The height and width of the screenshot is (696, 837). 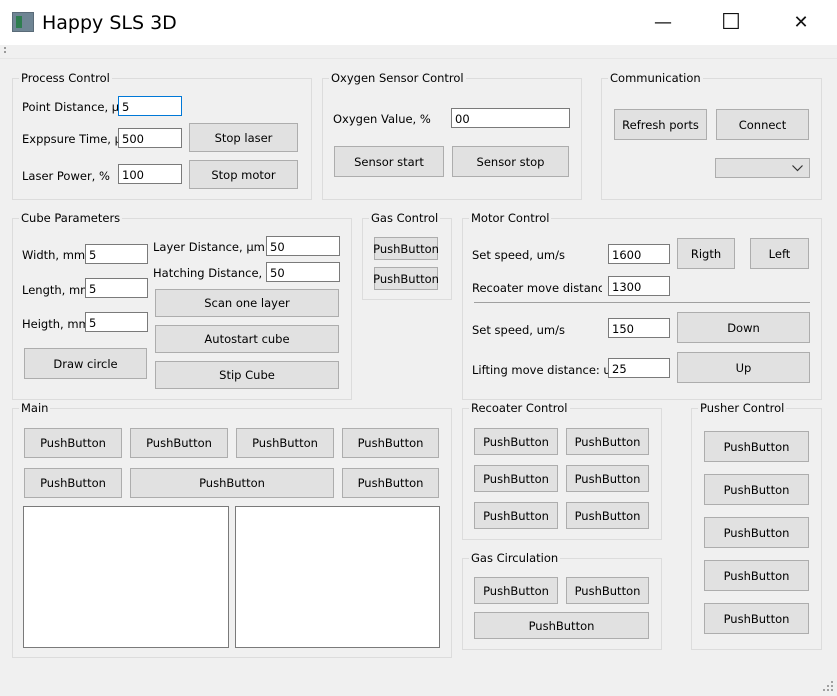 I want to click on set-speed-1-input: 1600, so click(x=639, y=254).